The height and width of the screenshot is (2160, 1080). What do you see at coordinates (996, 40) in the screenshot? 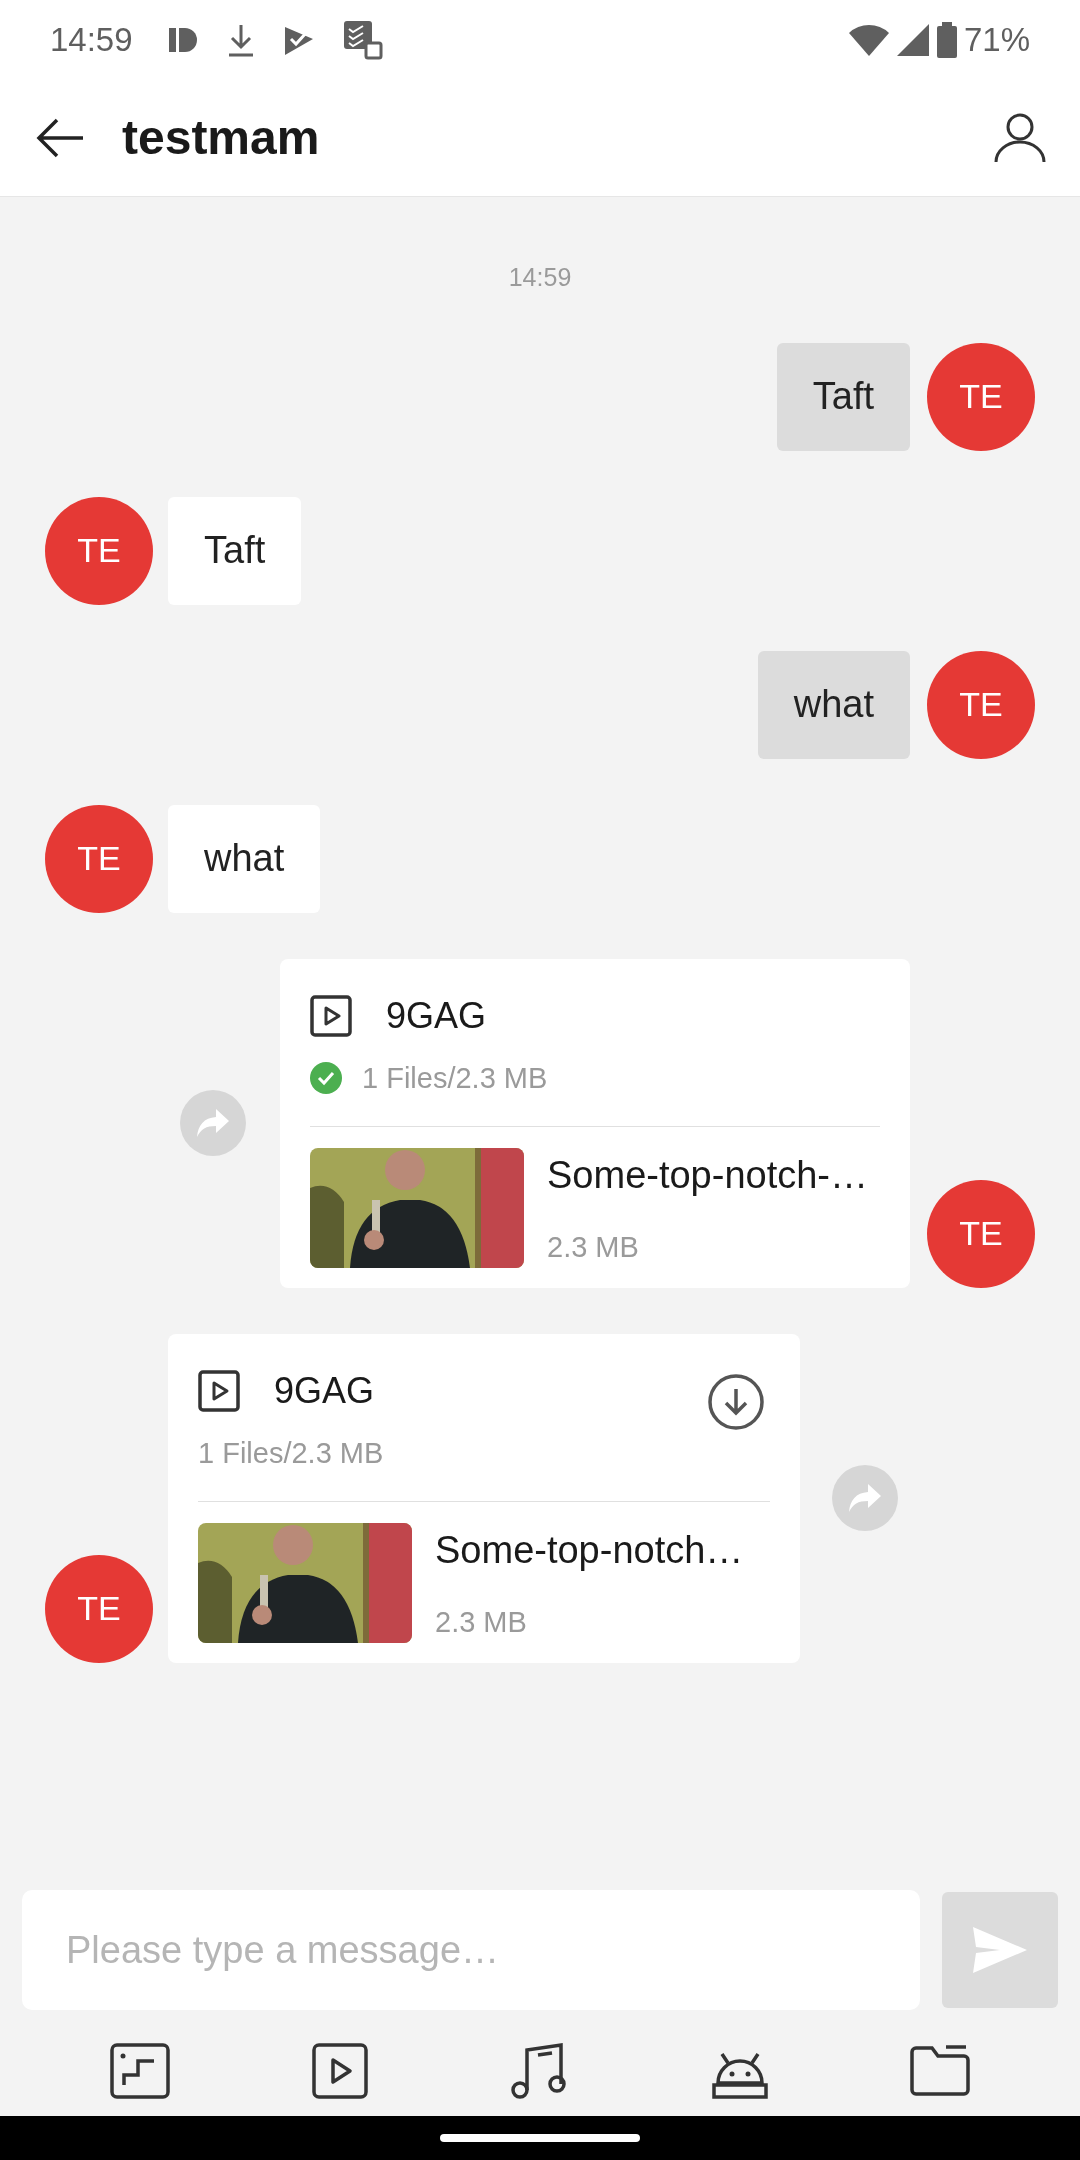
I see `battery-percentage: 71%` at bounding box center [996, 40].